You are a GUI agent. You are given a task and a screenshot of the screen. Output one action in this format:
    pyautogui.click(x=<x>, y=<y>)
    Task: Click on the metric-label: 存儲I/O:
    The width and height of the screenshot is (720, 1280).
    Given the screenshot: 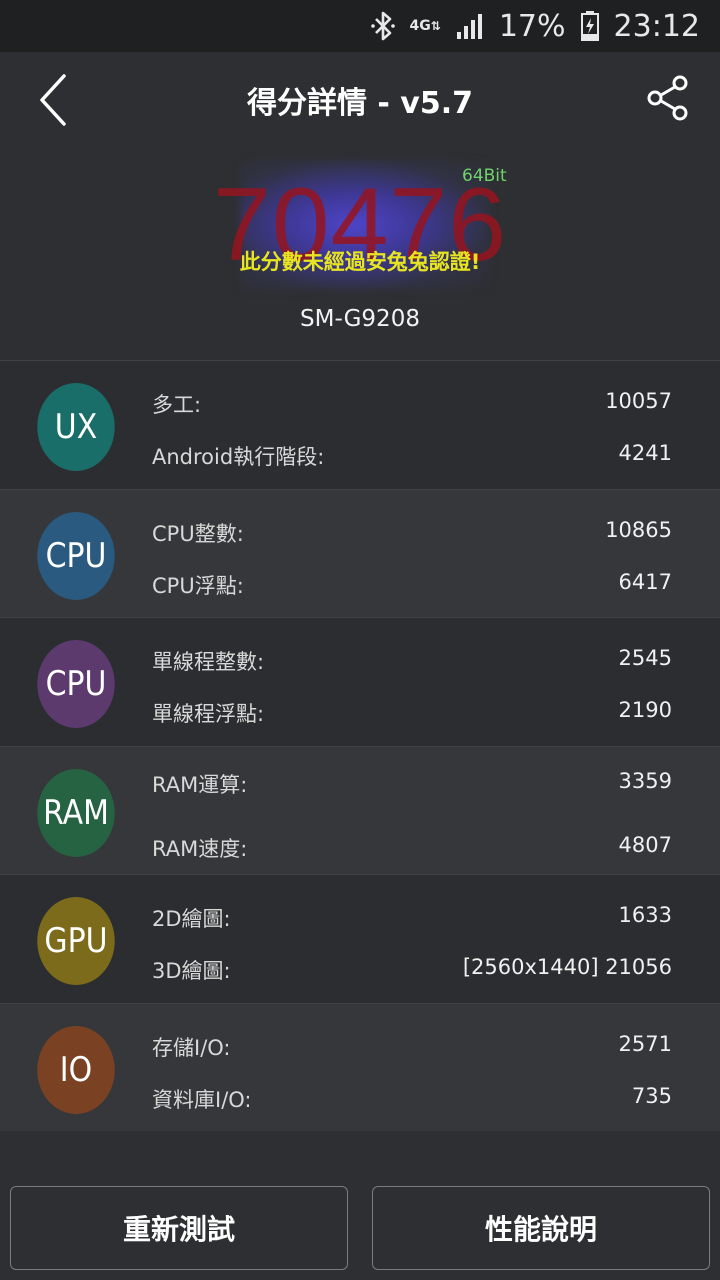 What is the action you would take?
    pyautogui.click(x=191, y=1047)
    